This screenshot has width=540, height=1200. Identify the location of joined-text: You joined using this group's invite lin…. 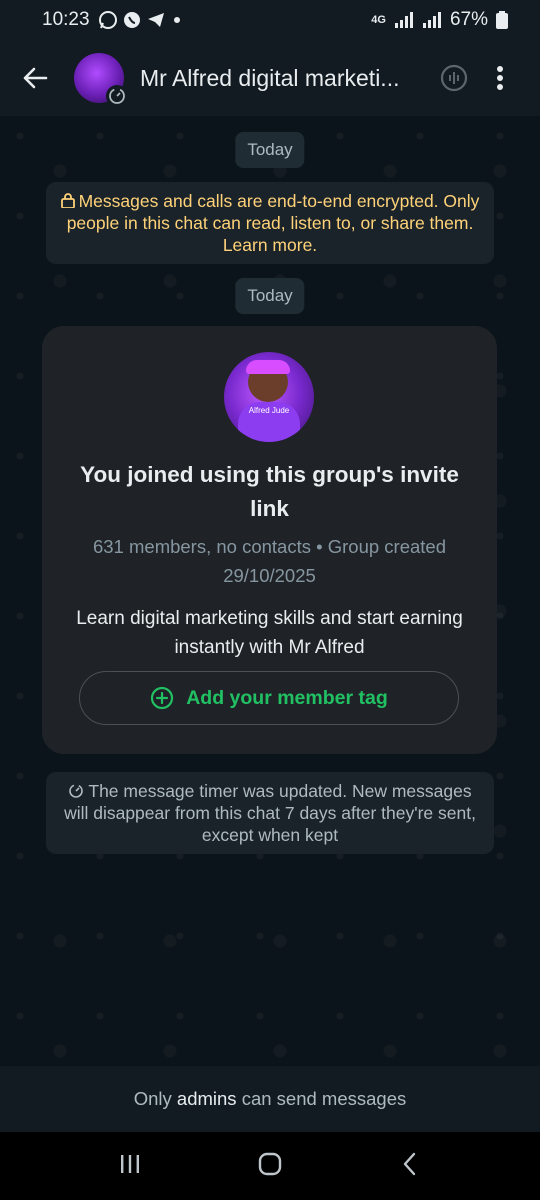
(269, 491).